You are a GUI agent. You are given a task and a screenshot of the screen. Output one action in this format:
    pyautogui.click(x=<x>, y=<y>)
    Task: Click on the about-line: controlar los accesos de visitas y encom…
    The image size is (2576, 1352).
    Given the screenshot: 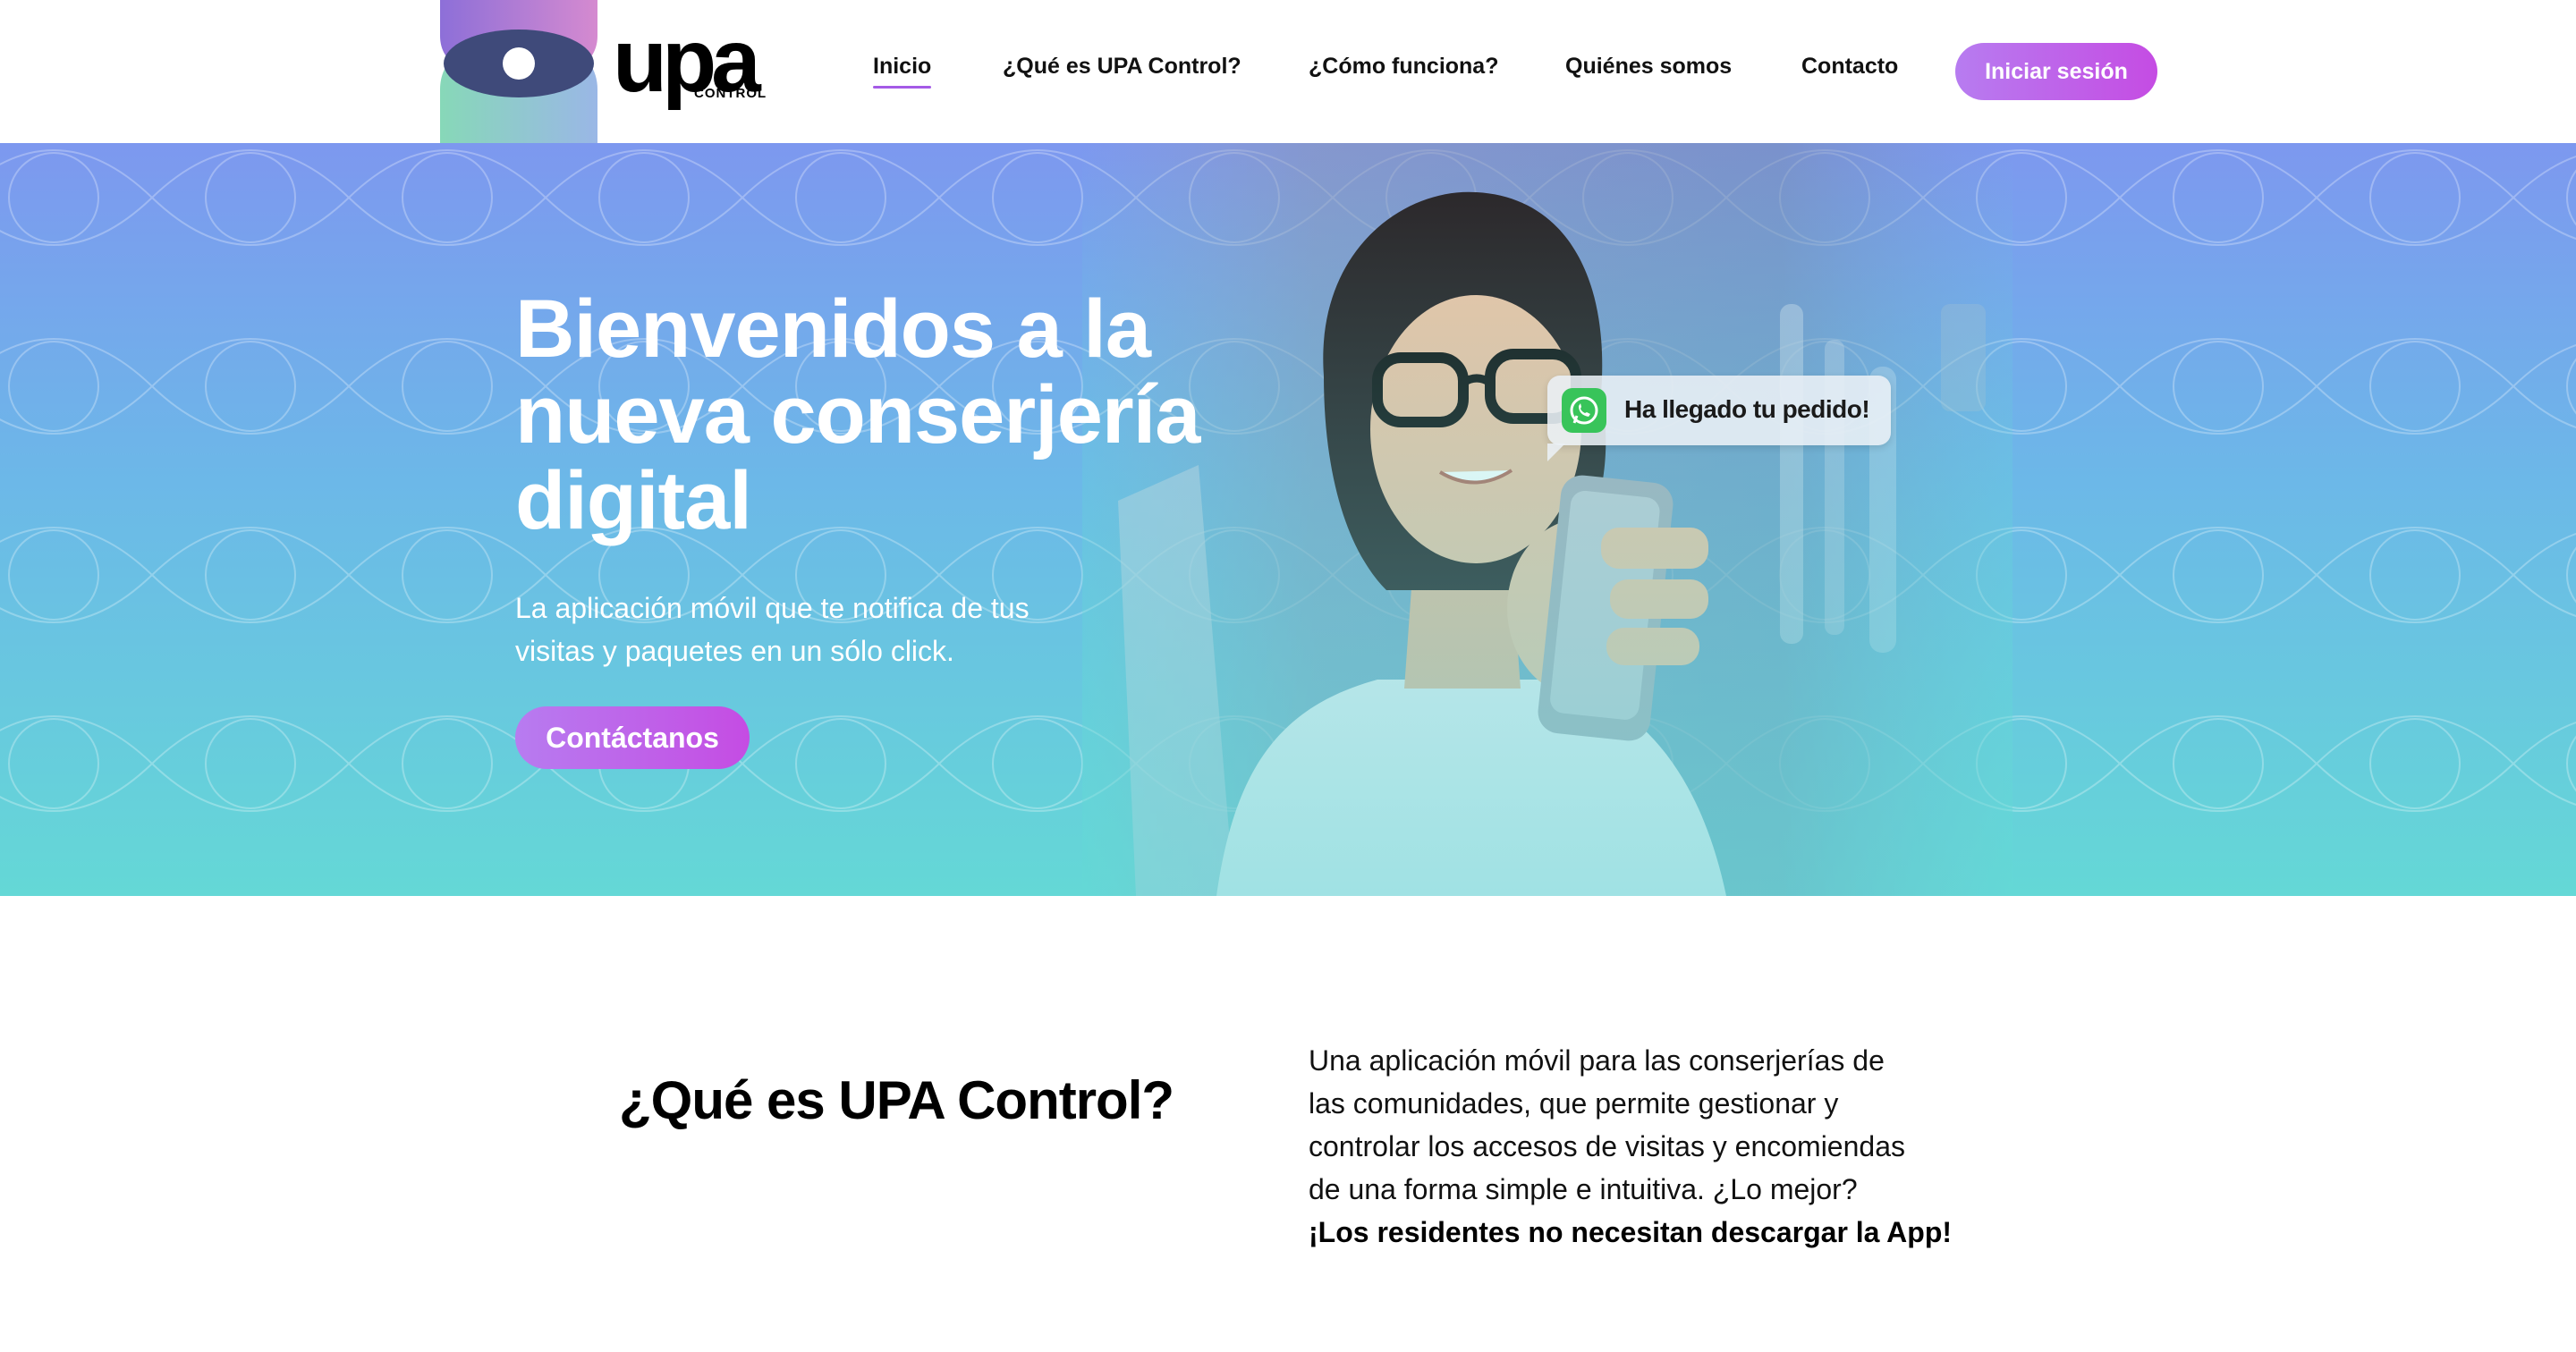 What is the action you would take?
    pyautogui.click(x=1607, y=1146)
    